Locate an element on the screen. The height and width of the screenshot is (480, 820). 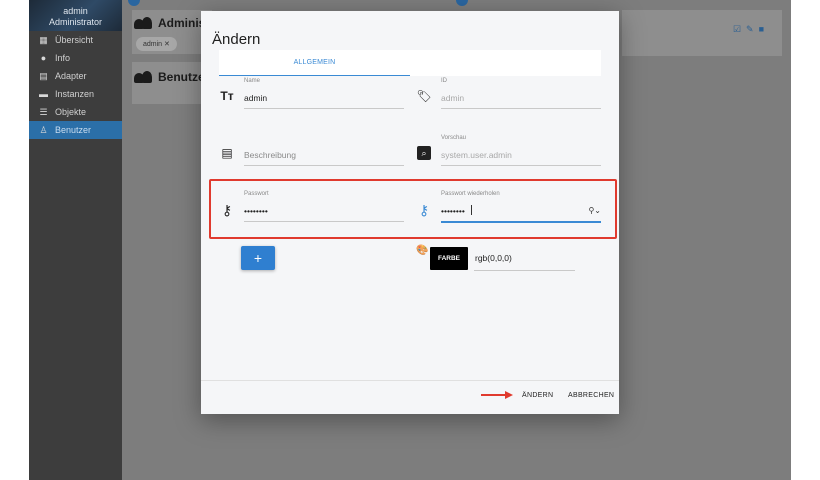
sidebar-item-label: Info is located at coordinates (63, 58).